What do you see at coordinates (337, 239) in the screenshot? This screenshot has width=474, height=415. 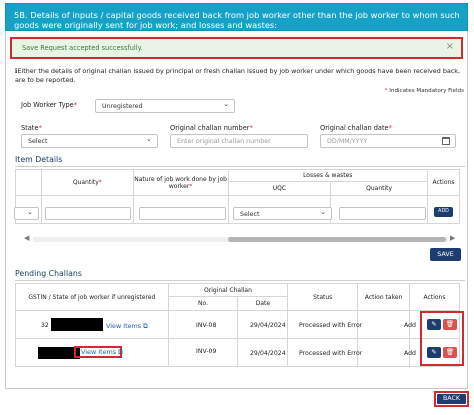 I see `scrollbar-thumb` at bounding box center [337, 239].